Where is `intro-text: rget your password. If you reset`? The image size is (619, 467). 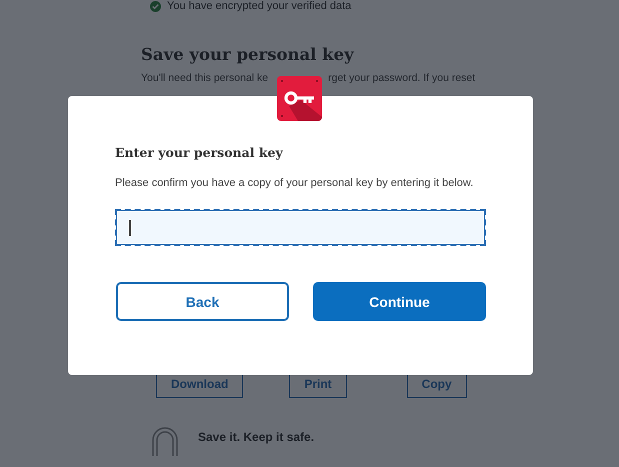 intro-text: rget your password. If you reset is located at coordinates (402, 78).